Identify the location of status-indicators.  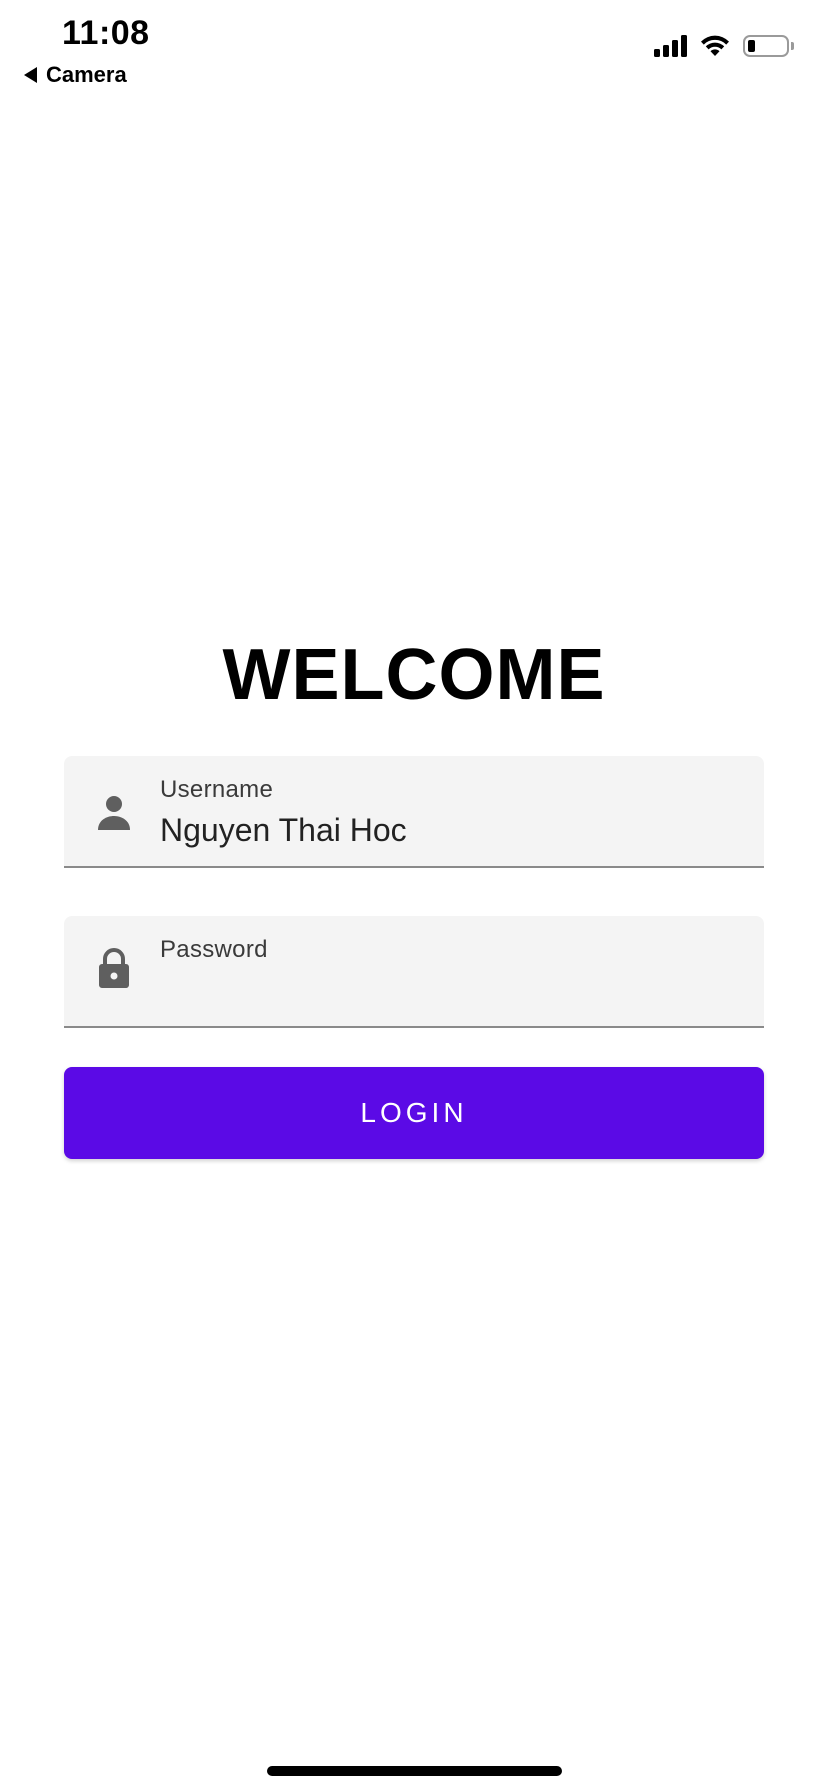
(724, 46).